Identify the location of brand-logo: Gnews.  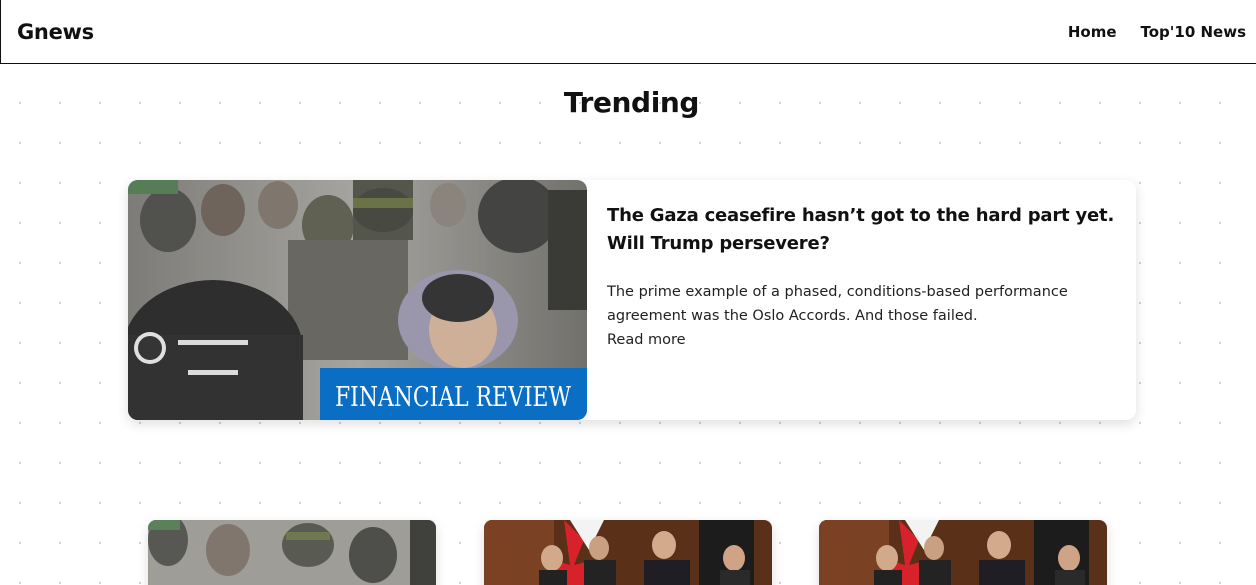
(55, 32).